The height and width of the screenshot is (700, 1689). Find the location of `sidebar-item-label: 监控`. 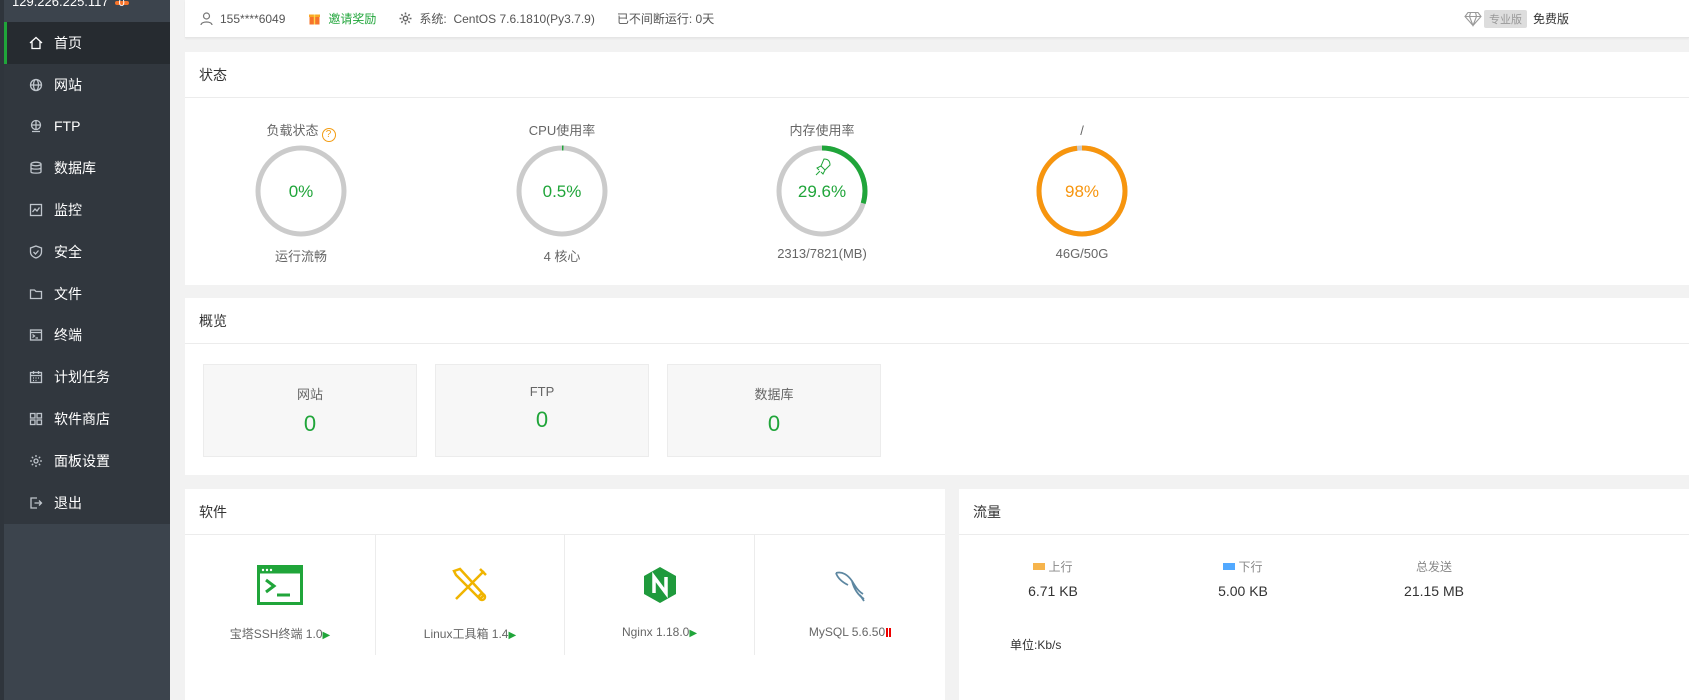

sidebar-item-label: 监控 is located at coordinates (68, 210).